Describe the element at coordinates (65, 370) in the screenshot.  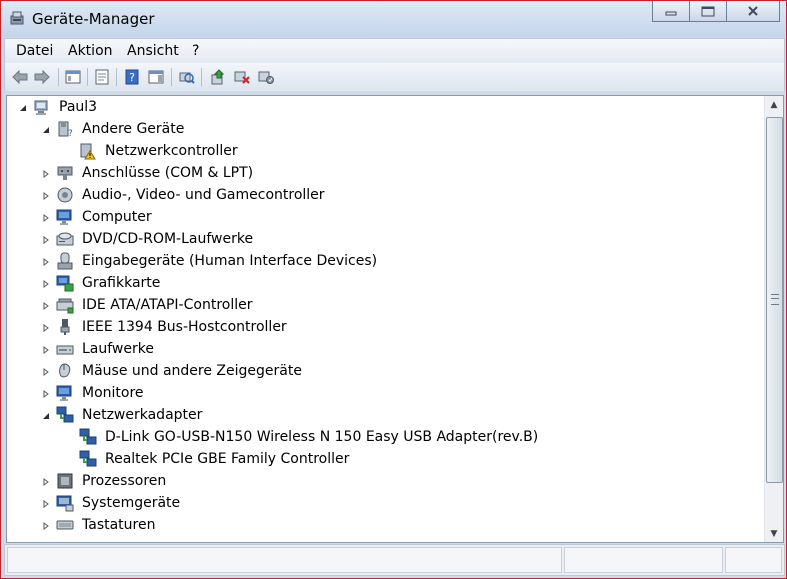
I see `mouse-icon` at that location.